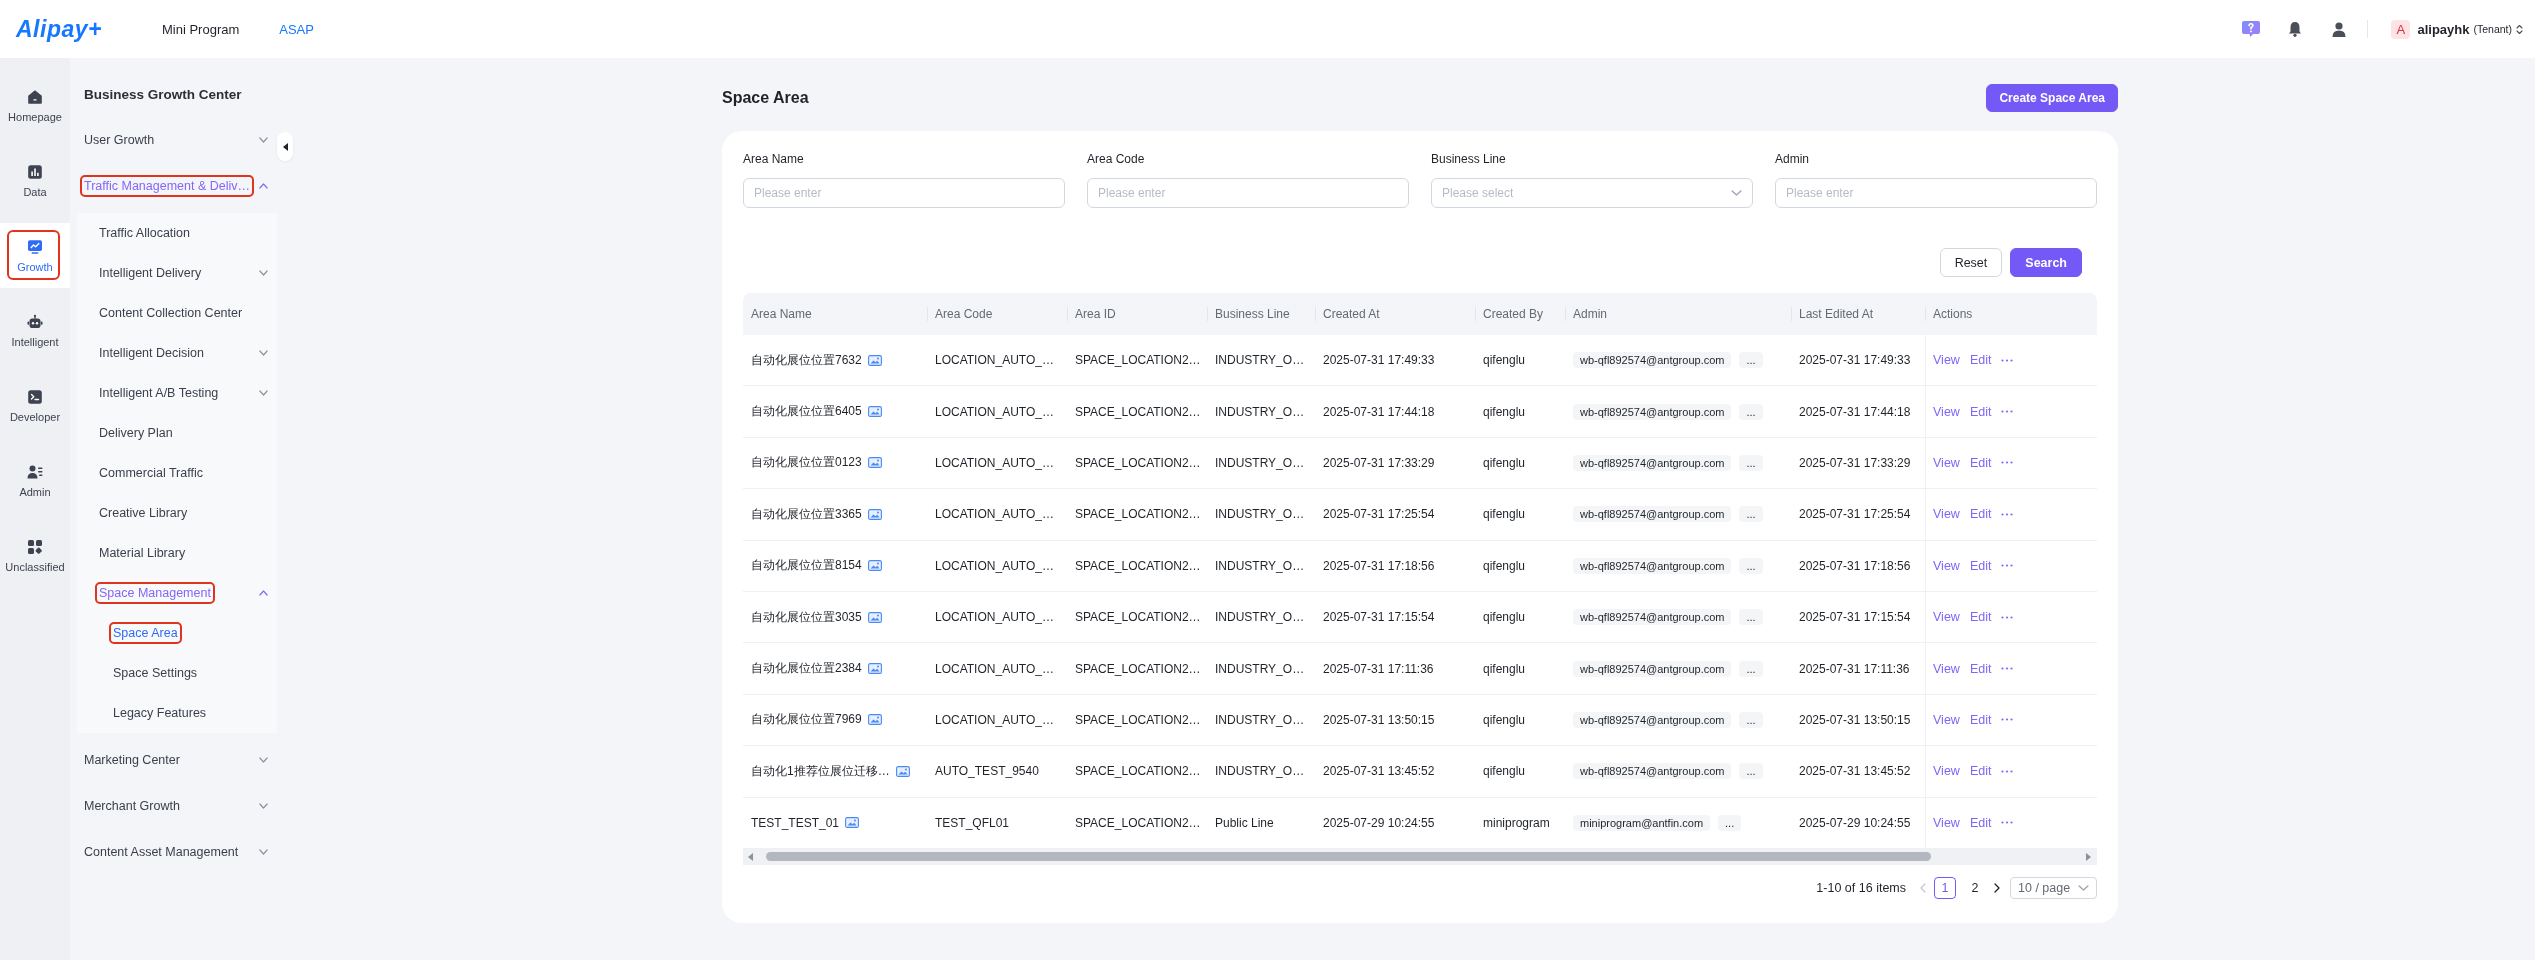 Image resolution: width=2535 pixels, height=960 pixels. What do you see at coordinates (285, 146) in the screenshot?
I see `collapse-button` at bounding box center [285, 146].